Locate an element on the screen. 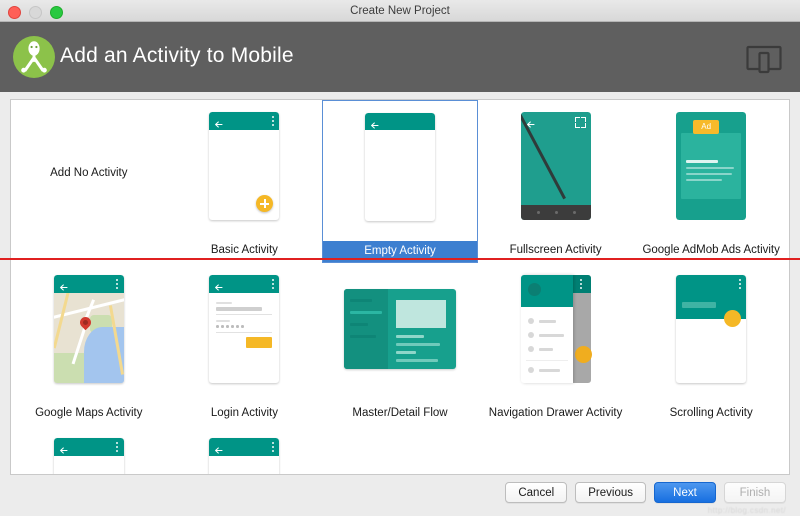 This screenshot has height=516, width=800. activity-label: Empty Activity is located at coordinates (400, 251).